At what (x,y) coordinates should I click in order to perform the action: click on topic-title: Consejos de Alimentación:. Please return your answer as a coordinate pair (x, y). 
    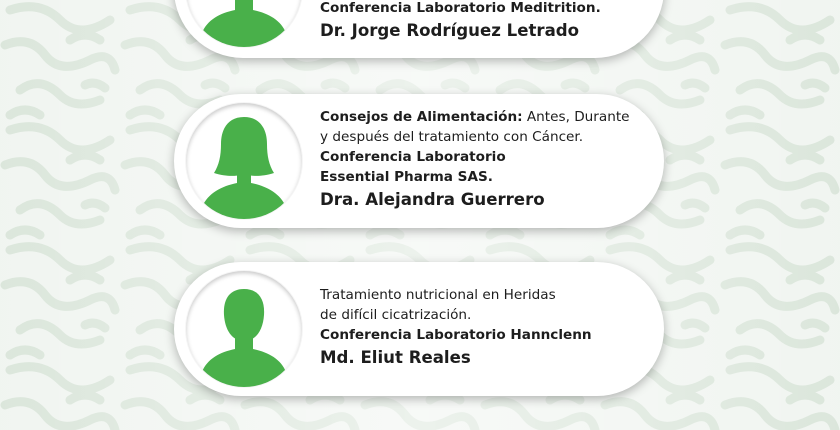
    Looking at the image, I should click on (421, 117).